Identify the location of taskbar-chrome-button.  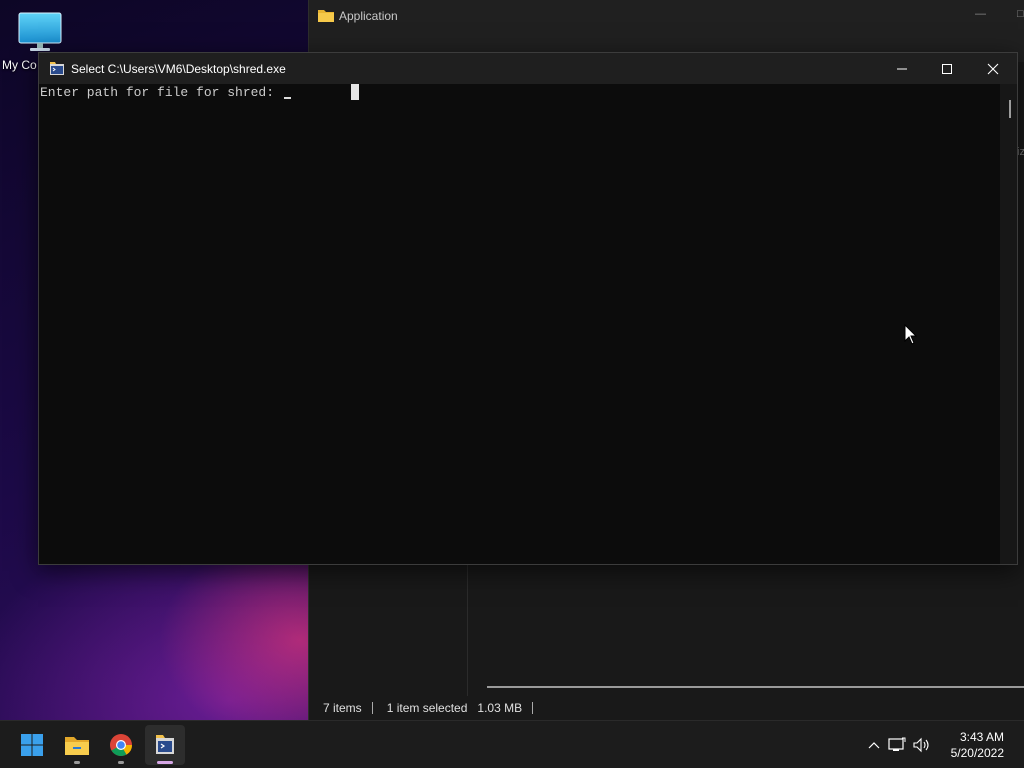
(121, 745).